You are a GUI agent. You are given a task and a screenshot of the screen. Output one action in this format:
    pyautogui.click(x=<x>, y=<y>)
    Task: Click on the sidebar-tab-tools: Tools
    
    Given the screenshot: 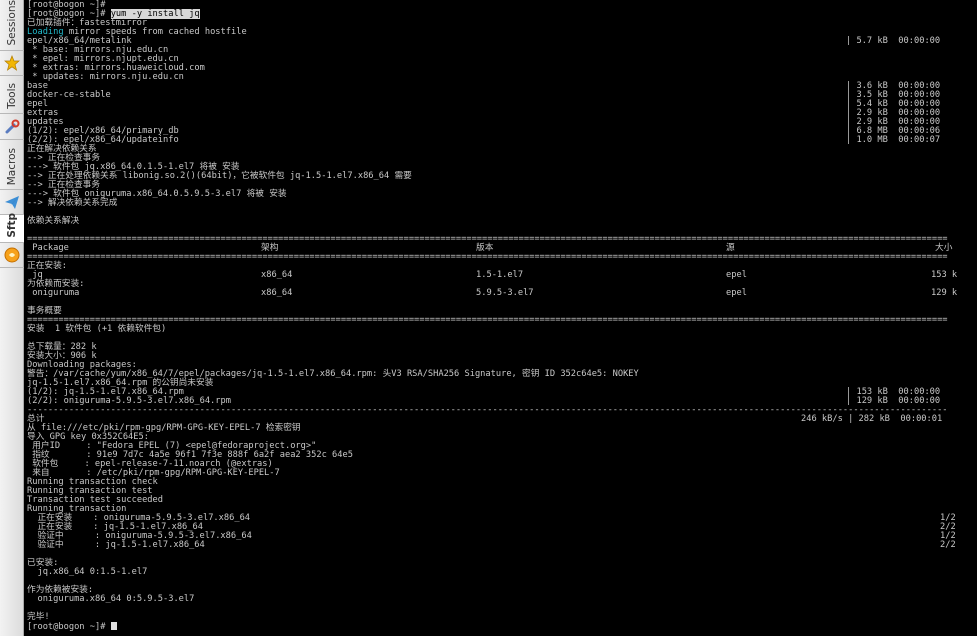 What is the action you would take?
    pyautogui.click(x=12, y=95)
    